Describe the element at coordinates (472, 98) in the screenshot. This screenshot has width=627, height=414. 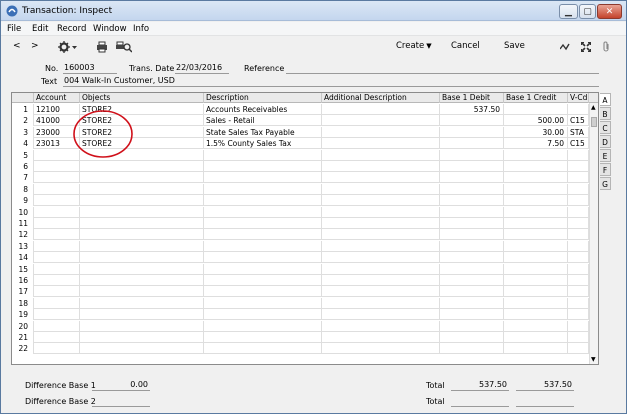
I see `column-header: Base 1 Debit` at that location.